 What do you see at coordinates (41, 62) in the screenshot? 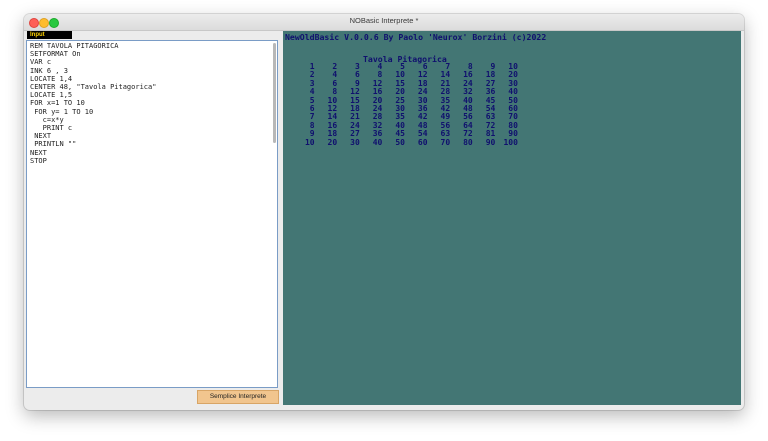
I see `code-line: VAR c` at bounding box center [41, 62].